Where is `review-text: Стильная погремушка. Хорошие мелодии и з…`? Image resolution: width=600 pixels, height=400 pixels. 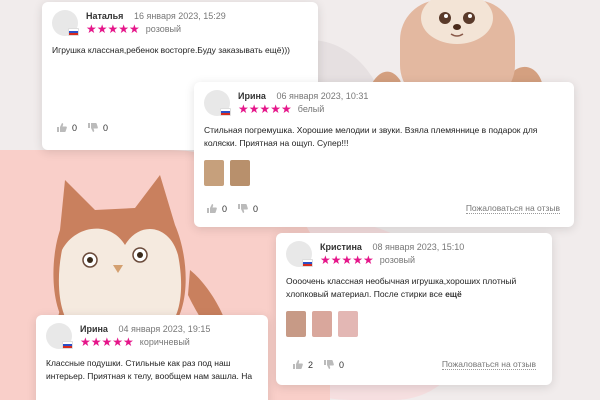
review-text: Стильная погремушка. Хорошие мелодии и з… is located at coordinates (371, 136).